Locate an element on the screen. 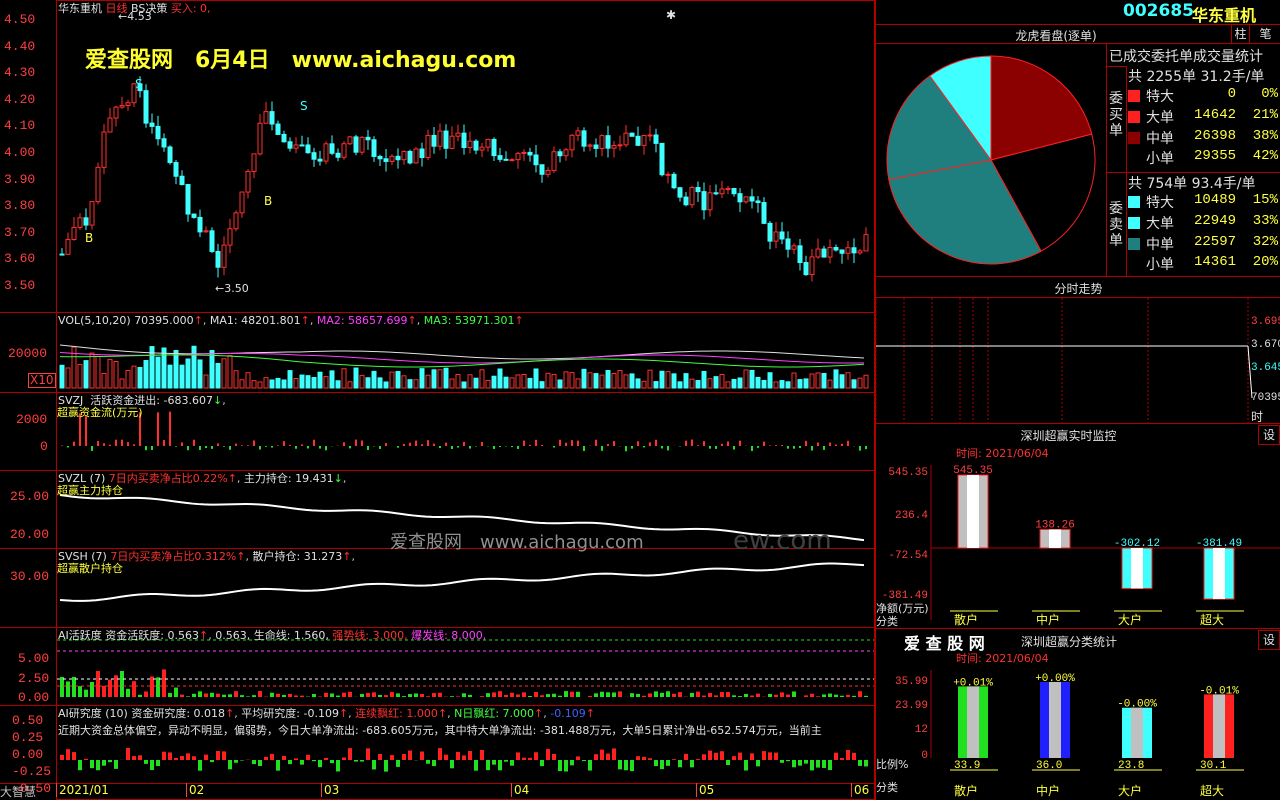  bar-mode-button: 柱 is located at coordinates (1240, 34).